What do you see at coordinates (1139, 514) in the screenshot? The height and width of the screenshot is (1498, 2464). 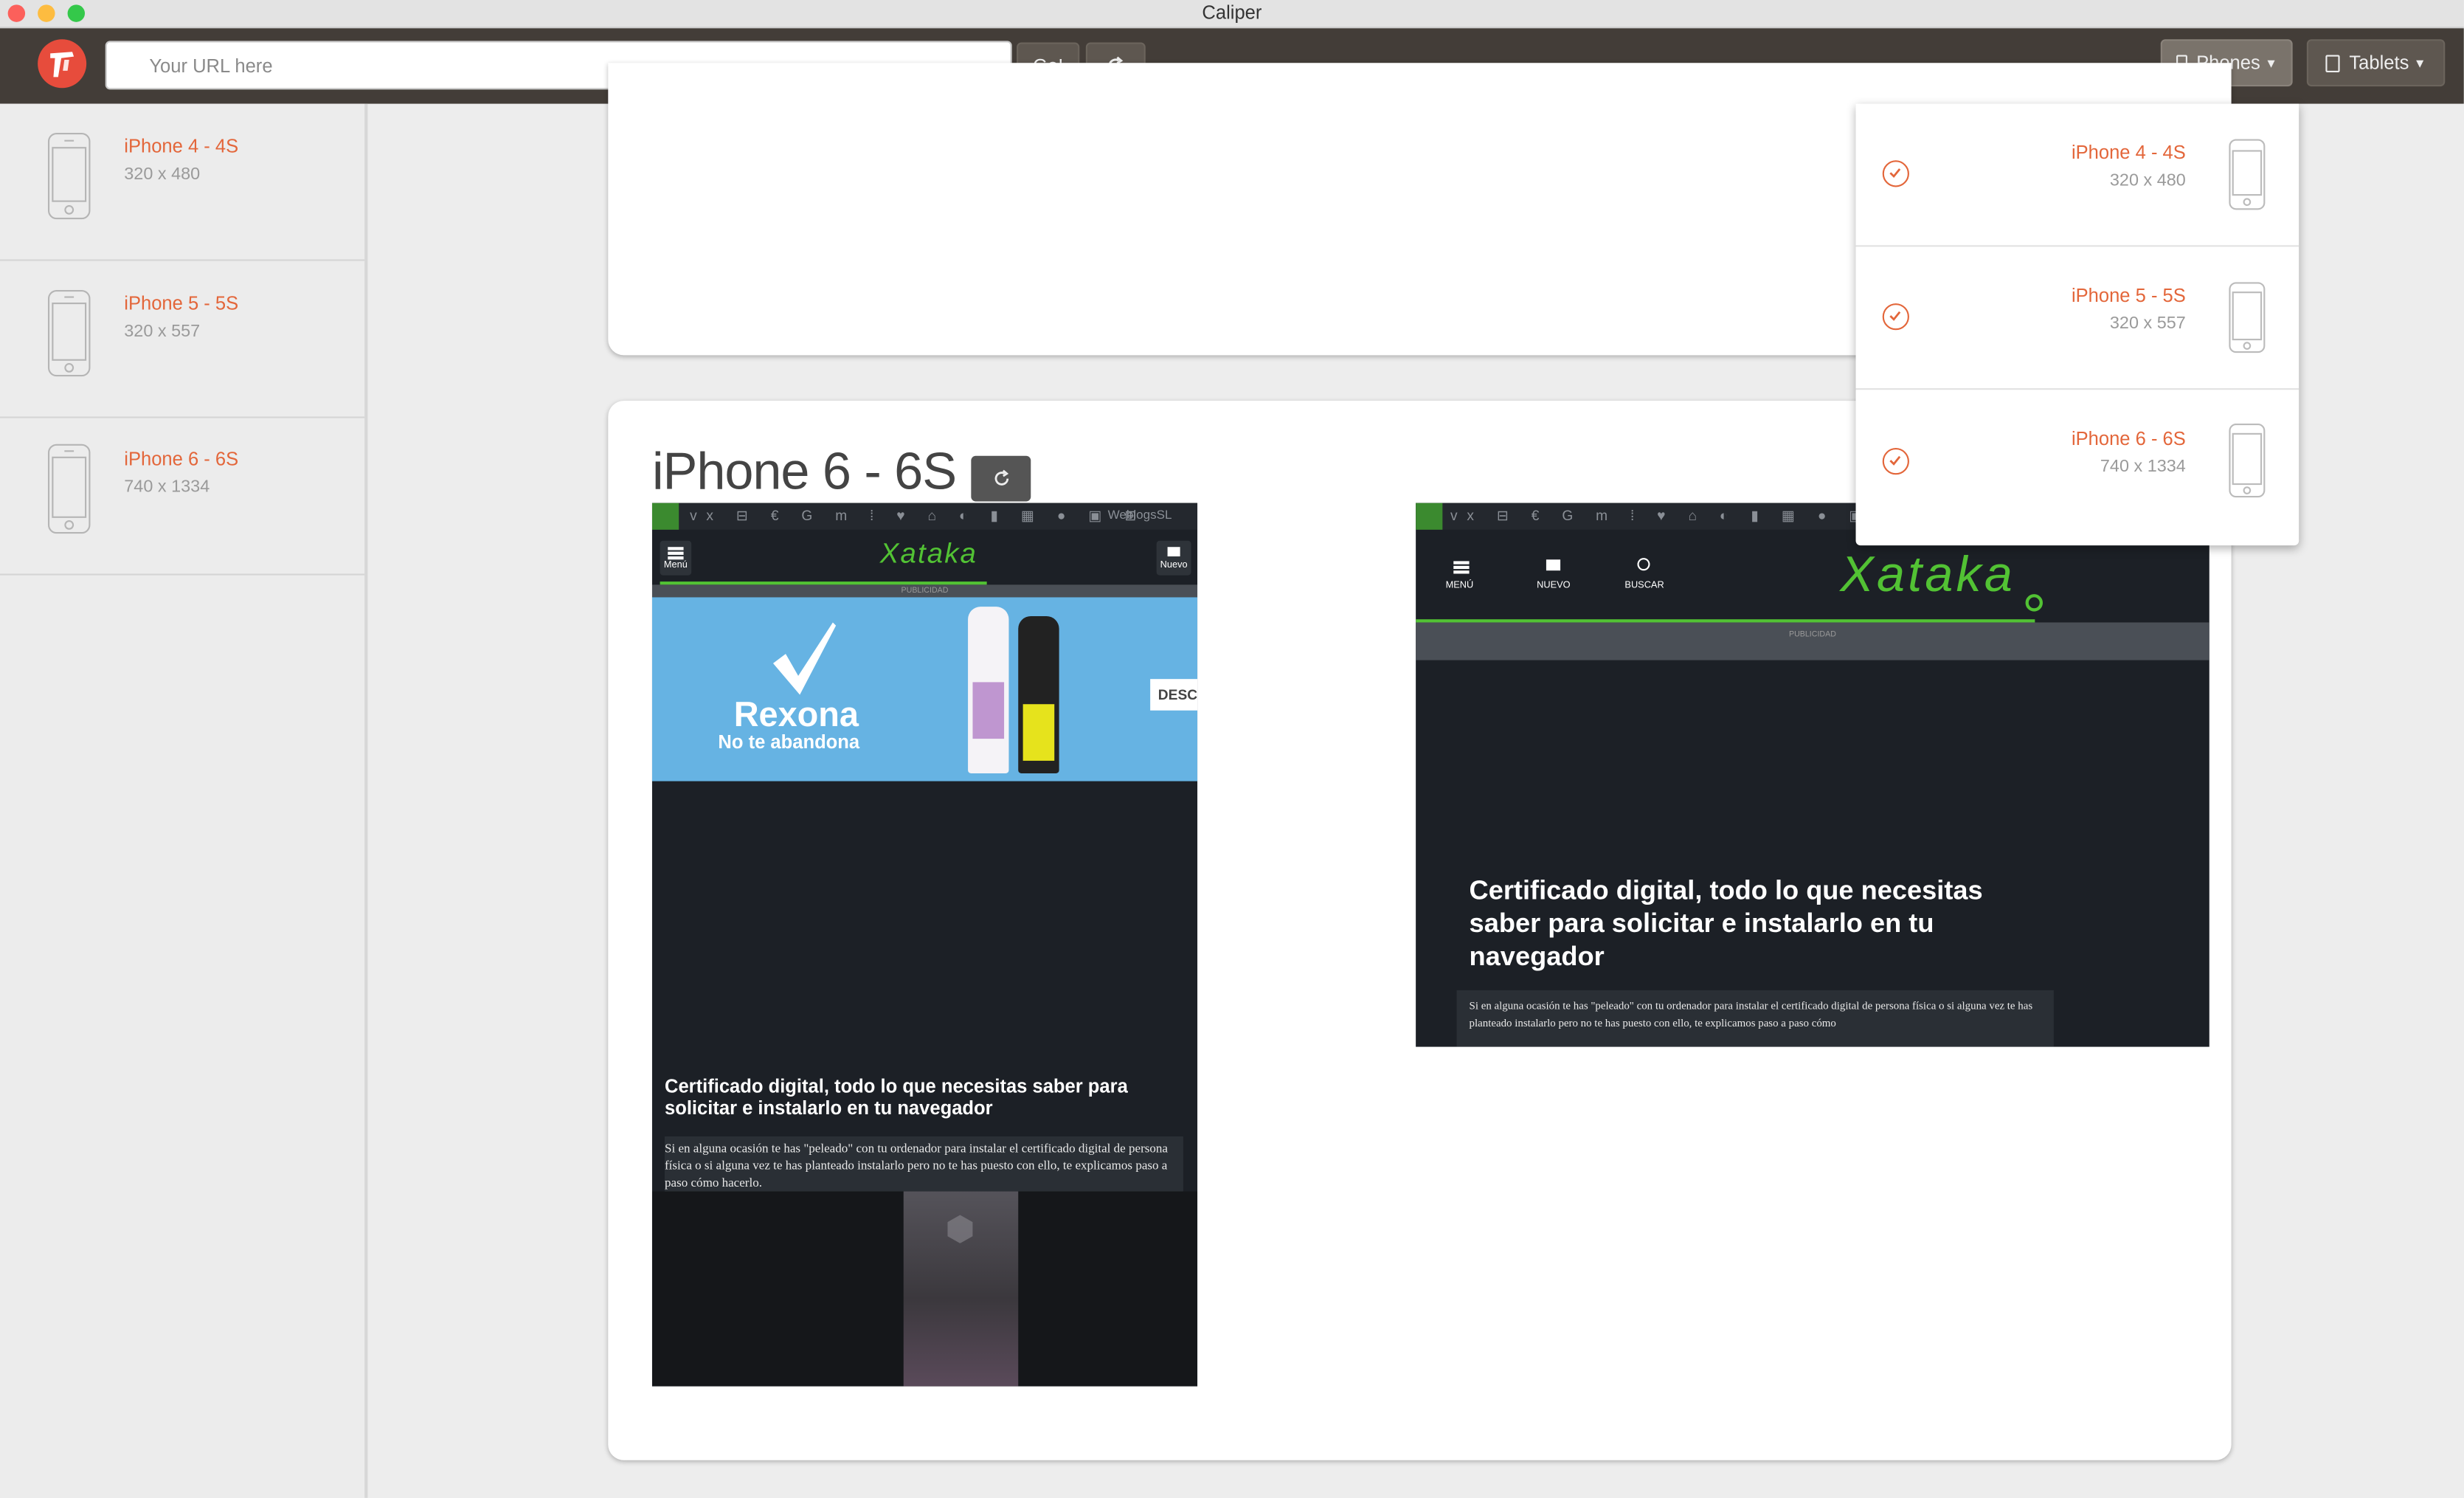 I see `weblogs-badge: WeblogsSL` at bounding box center [1139, 514].